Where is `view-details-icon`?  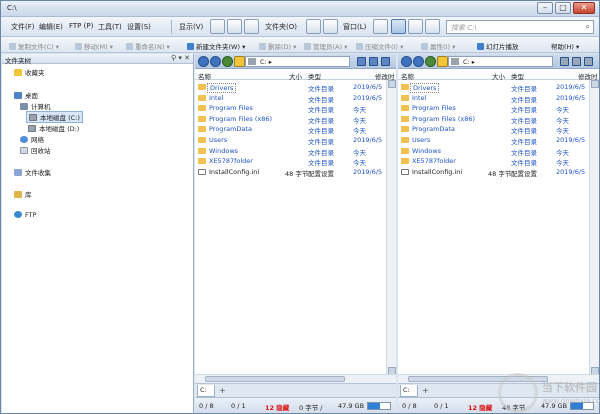 view-details-icon is located at coordinates (217, 26).